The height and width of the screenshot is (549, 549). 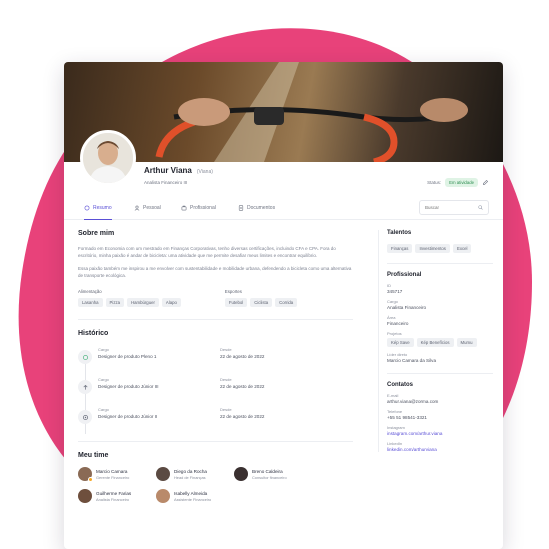 I want to click on linkedin-link: linkedin.com/arthurviana, so click(x=440, y=449).